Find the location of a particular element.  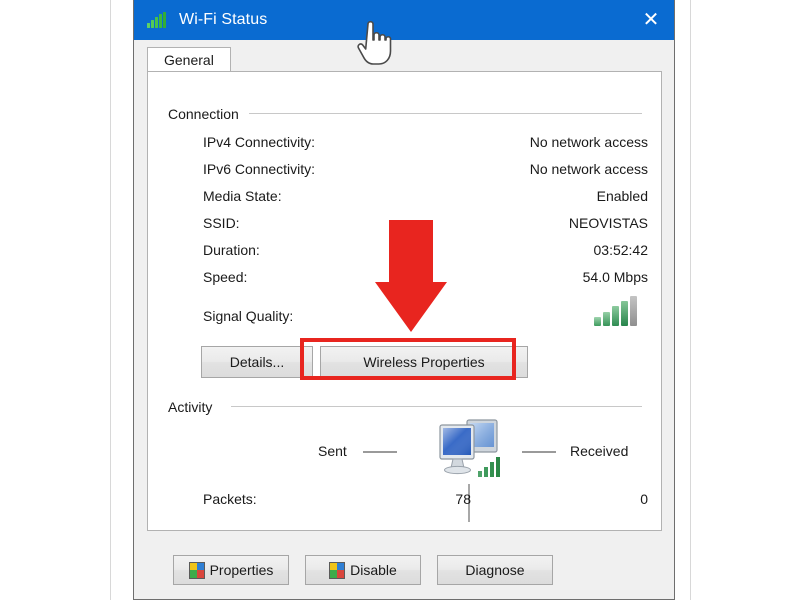

row-label: IPv6 Connectivity: is located at coordinates (259, 169).